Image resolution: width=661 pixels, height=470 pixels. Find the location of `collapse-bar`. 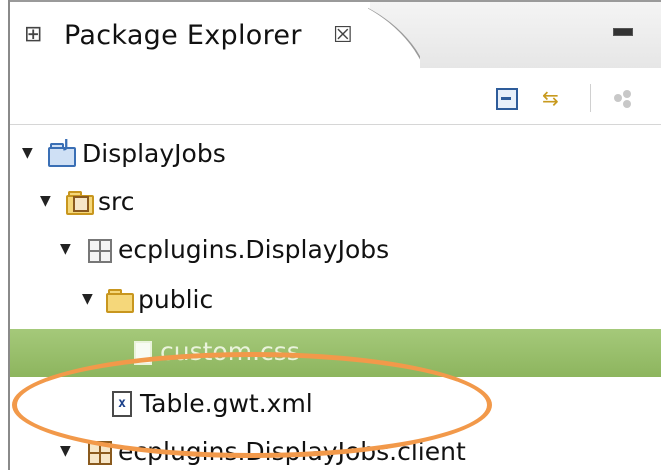

collapse-bar is located at coordinates (506, 98).